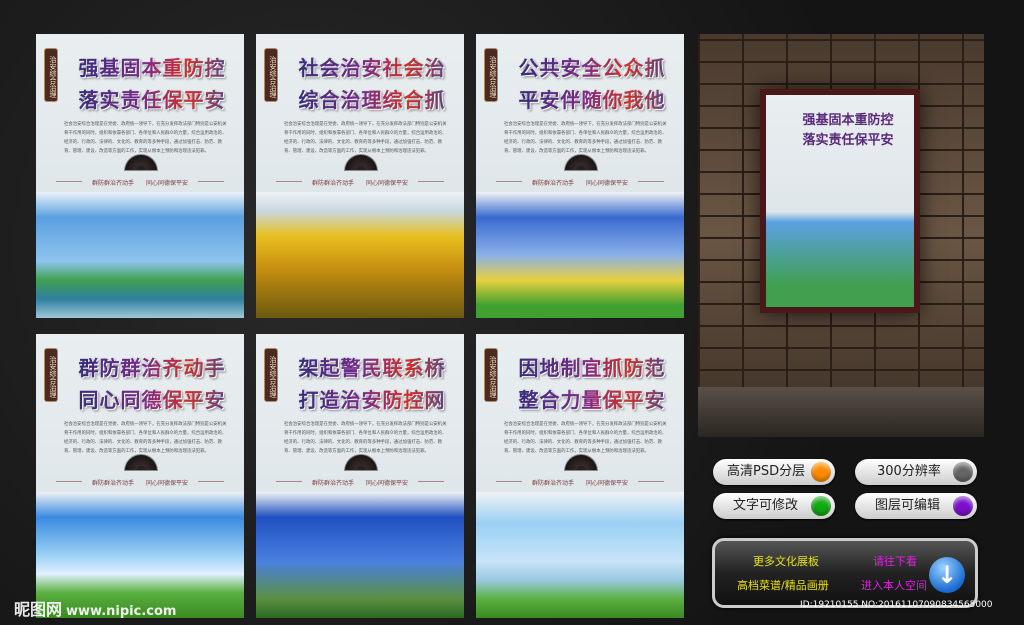  What do you see at coordinates (963, 472) in the screenshot?
I see `gray-dot-icon` at bounding box center [963, 472].